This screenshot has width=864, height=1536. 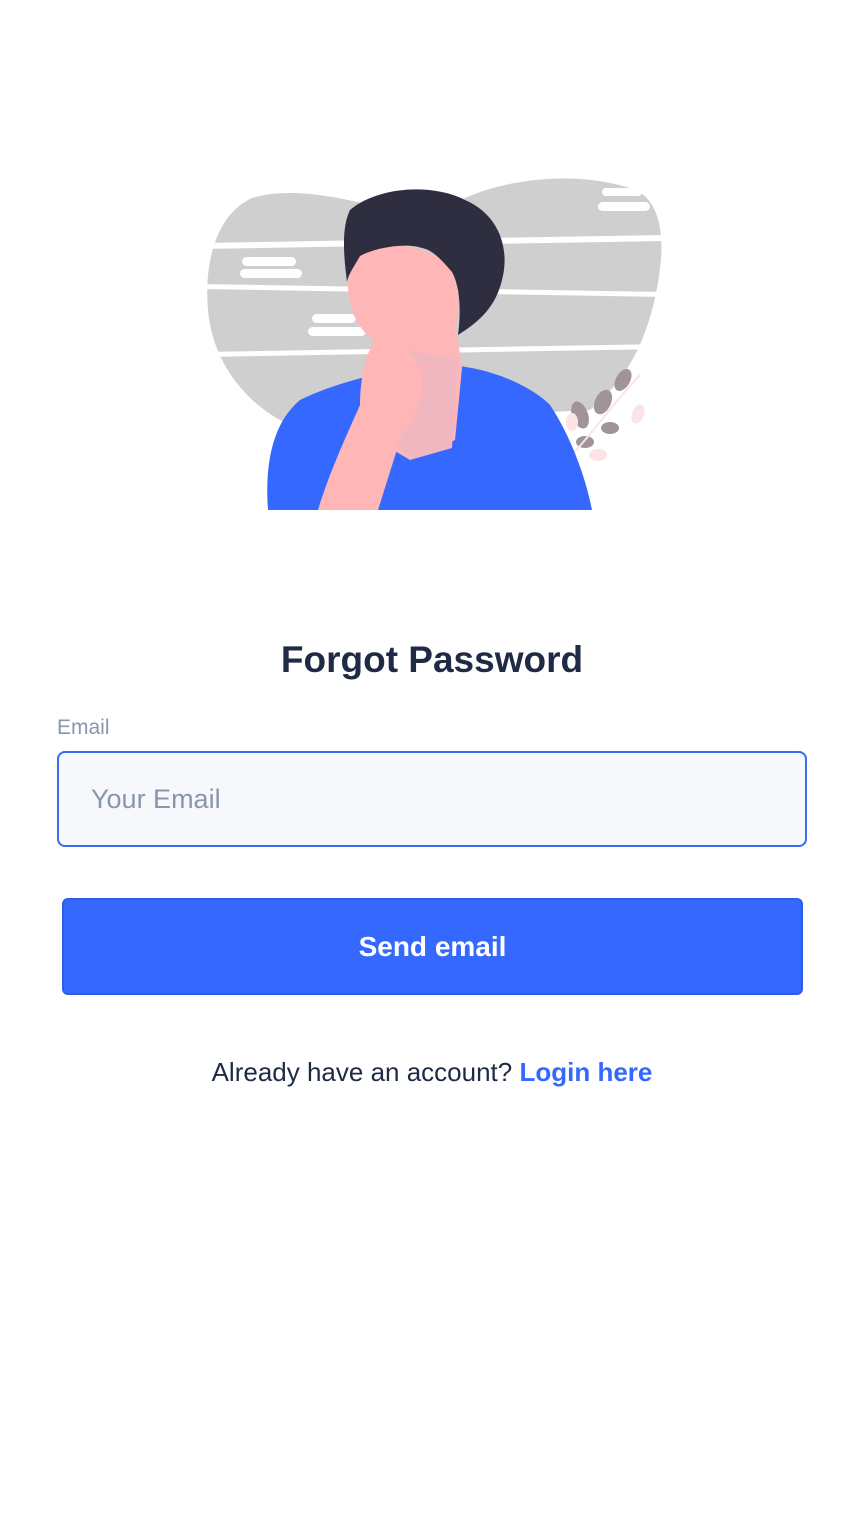 What do you see at coordinates (432, 659) in the screenshot?
I see `page-title: Forgot Password` at bounding box center [432, 659].